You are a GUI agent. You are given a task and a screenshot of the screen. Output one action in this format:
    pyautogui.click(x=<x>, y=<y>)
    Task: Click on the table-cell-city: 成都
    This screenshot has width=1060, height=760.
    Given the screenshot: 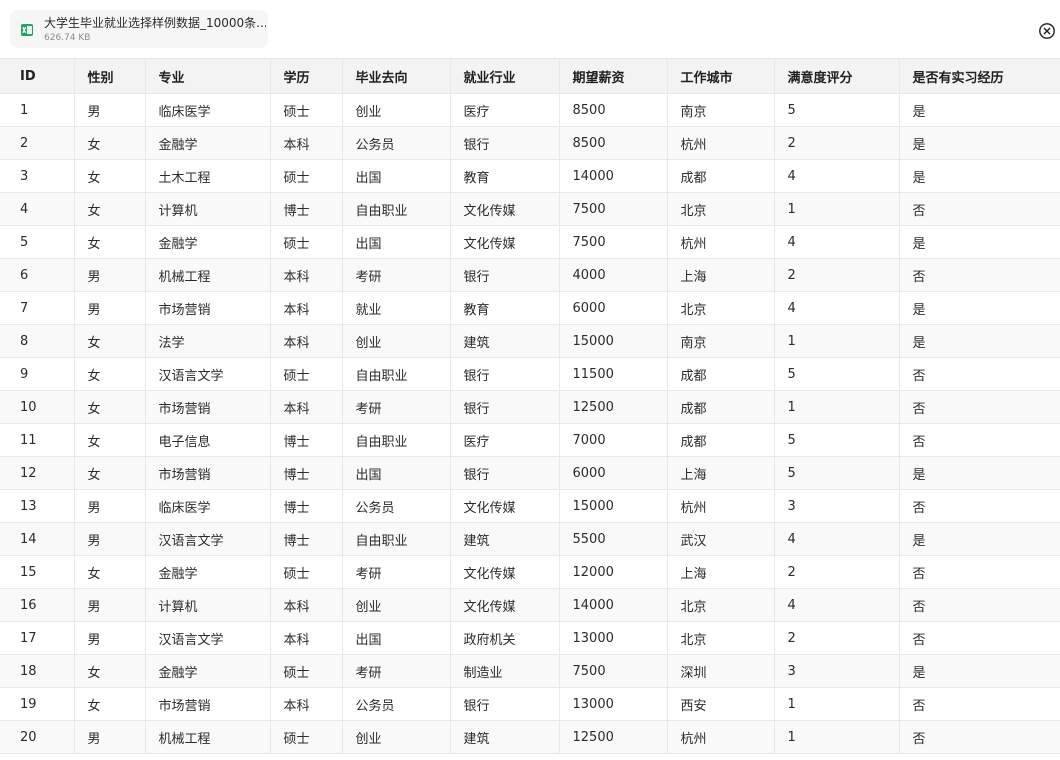 What is the action you would take?
    pyautogui.click(x=721, y=407)
    